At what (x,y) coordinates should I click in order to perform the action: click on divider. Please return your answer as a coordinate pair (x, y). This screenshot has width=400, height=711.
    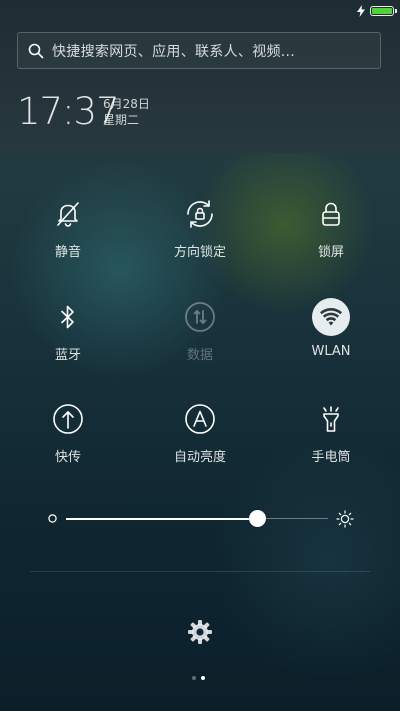
    Looking at the image, I should click on (200, 571).